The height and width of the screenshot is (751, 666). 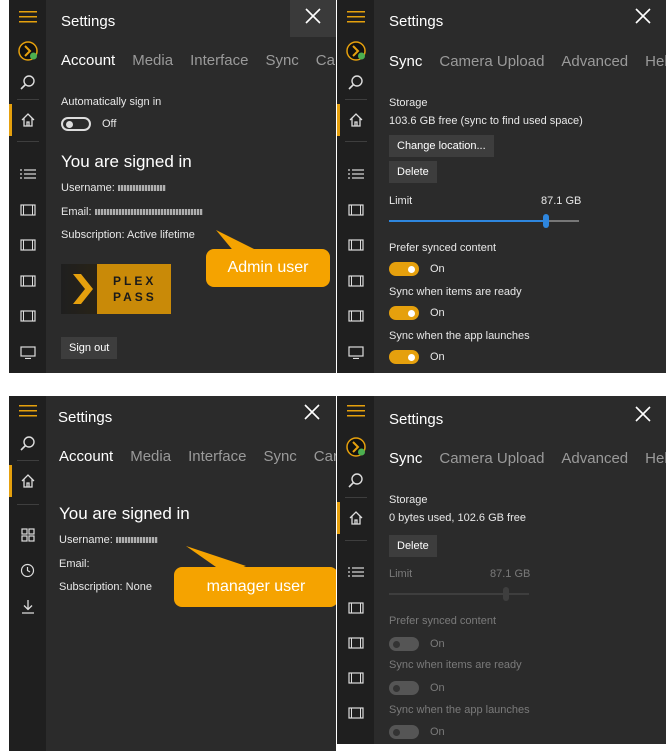 What do you see at coordinates (437, 688) in the screenshot?
I see `sync-items-ready-state: On` at bounding box center [437, 688].